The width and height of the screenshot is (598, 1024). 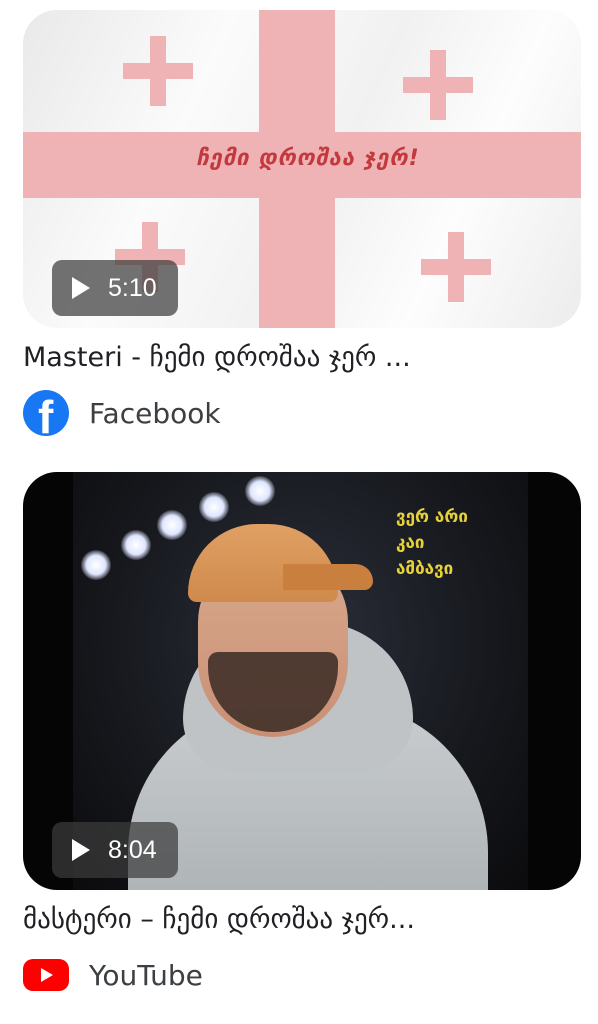 What do you see at coordinates (146, 975) in the screenshot?
I see `source-name: YouTube` at bounding box center [146, 975].